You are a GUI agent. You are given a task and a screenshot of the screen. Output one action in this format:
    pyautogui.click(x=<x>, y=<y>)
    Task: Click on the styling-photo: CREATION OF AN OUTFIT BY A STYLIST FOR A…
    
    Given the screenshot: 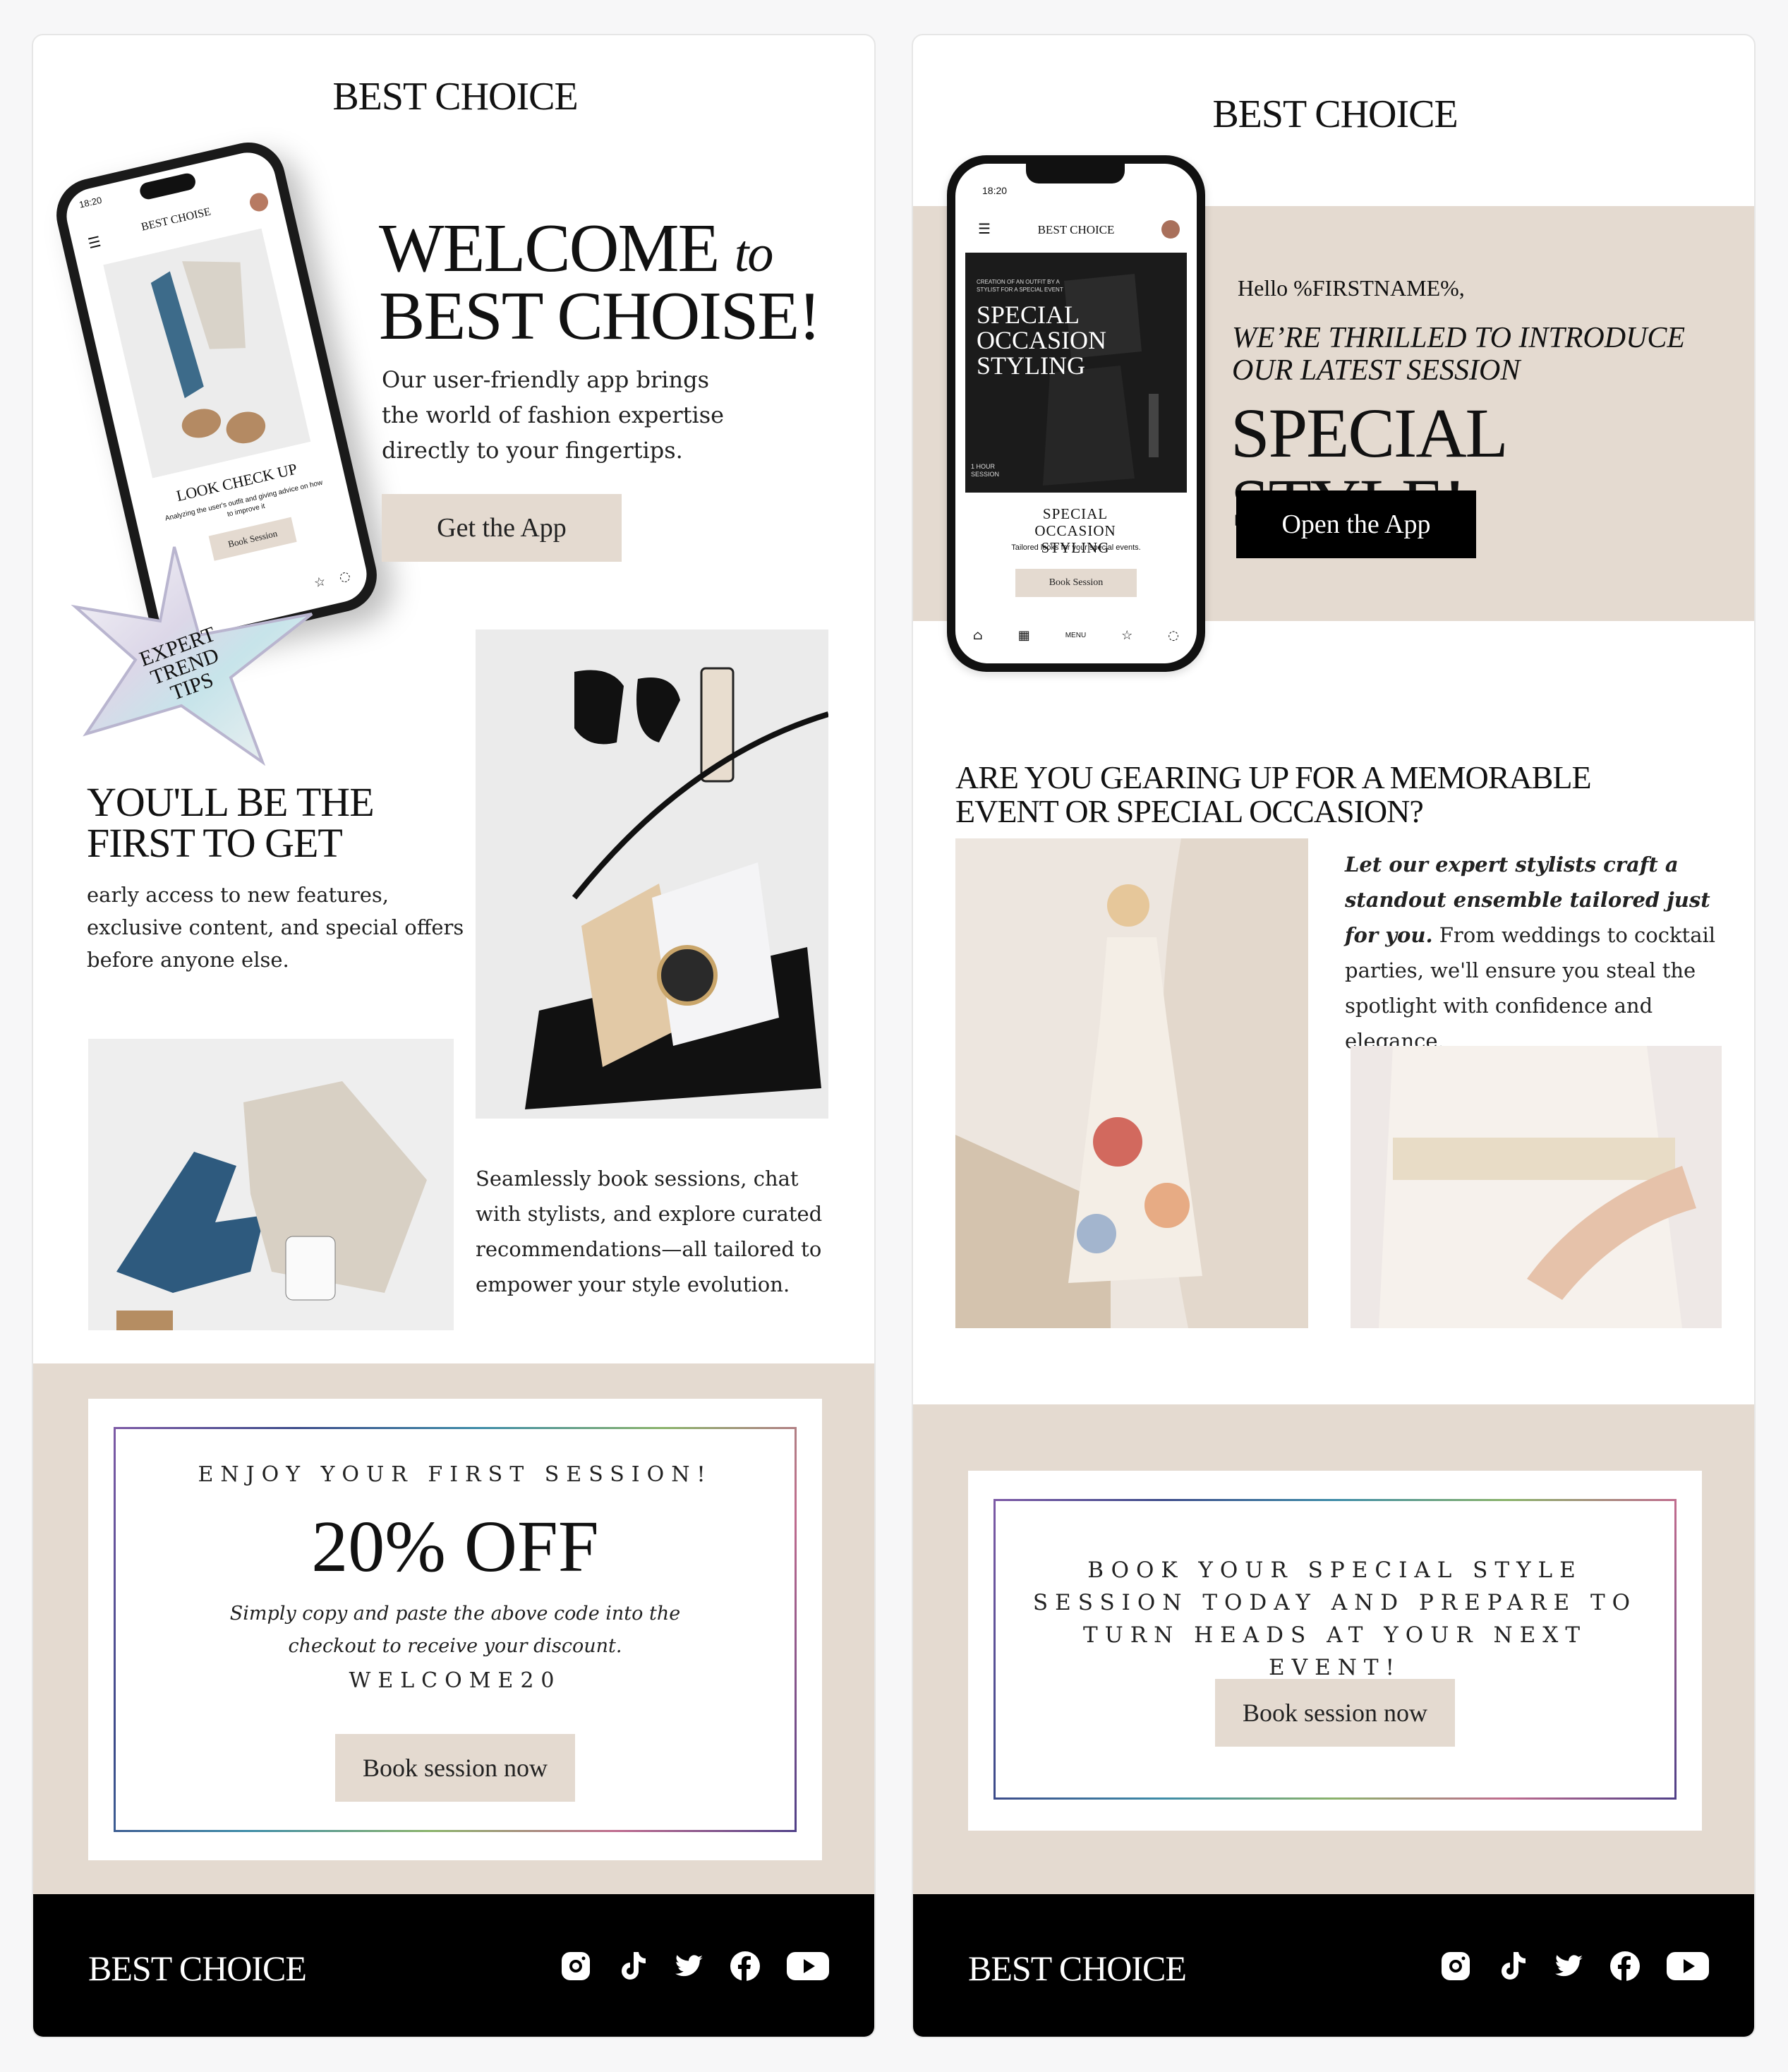 What is the action you would take?
    pyautogui.click(x=1076, y=373)
    